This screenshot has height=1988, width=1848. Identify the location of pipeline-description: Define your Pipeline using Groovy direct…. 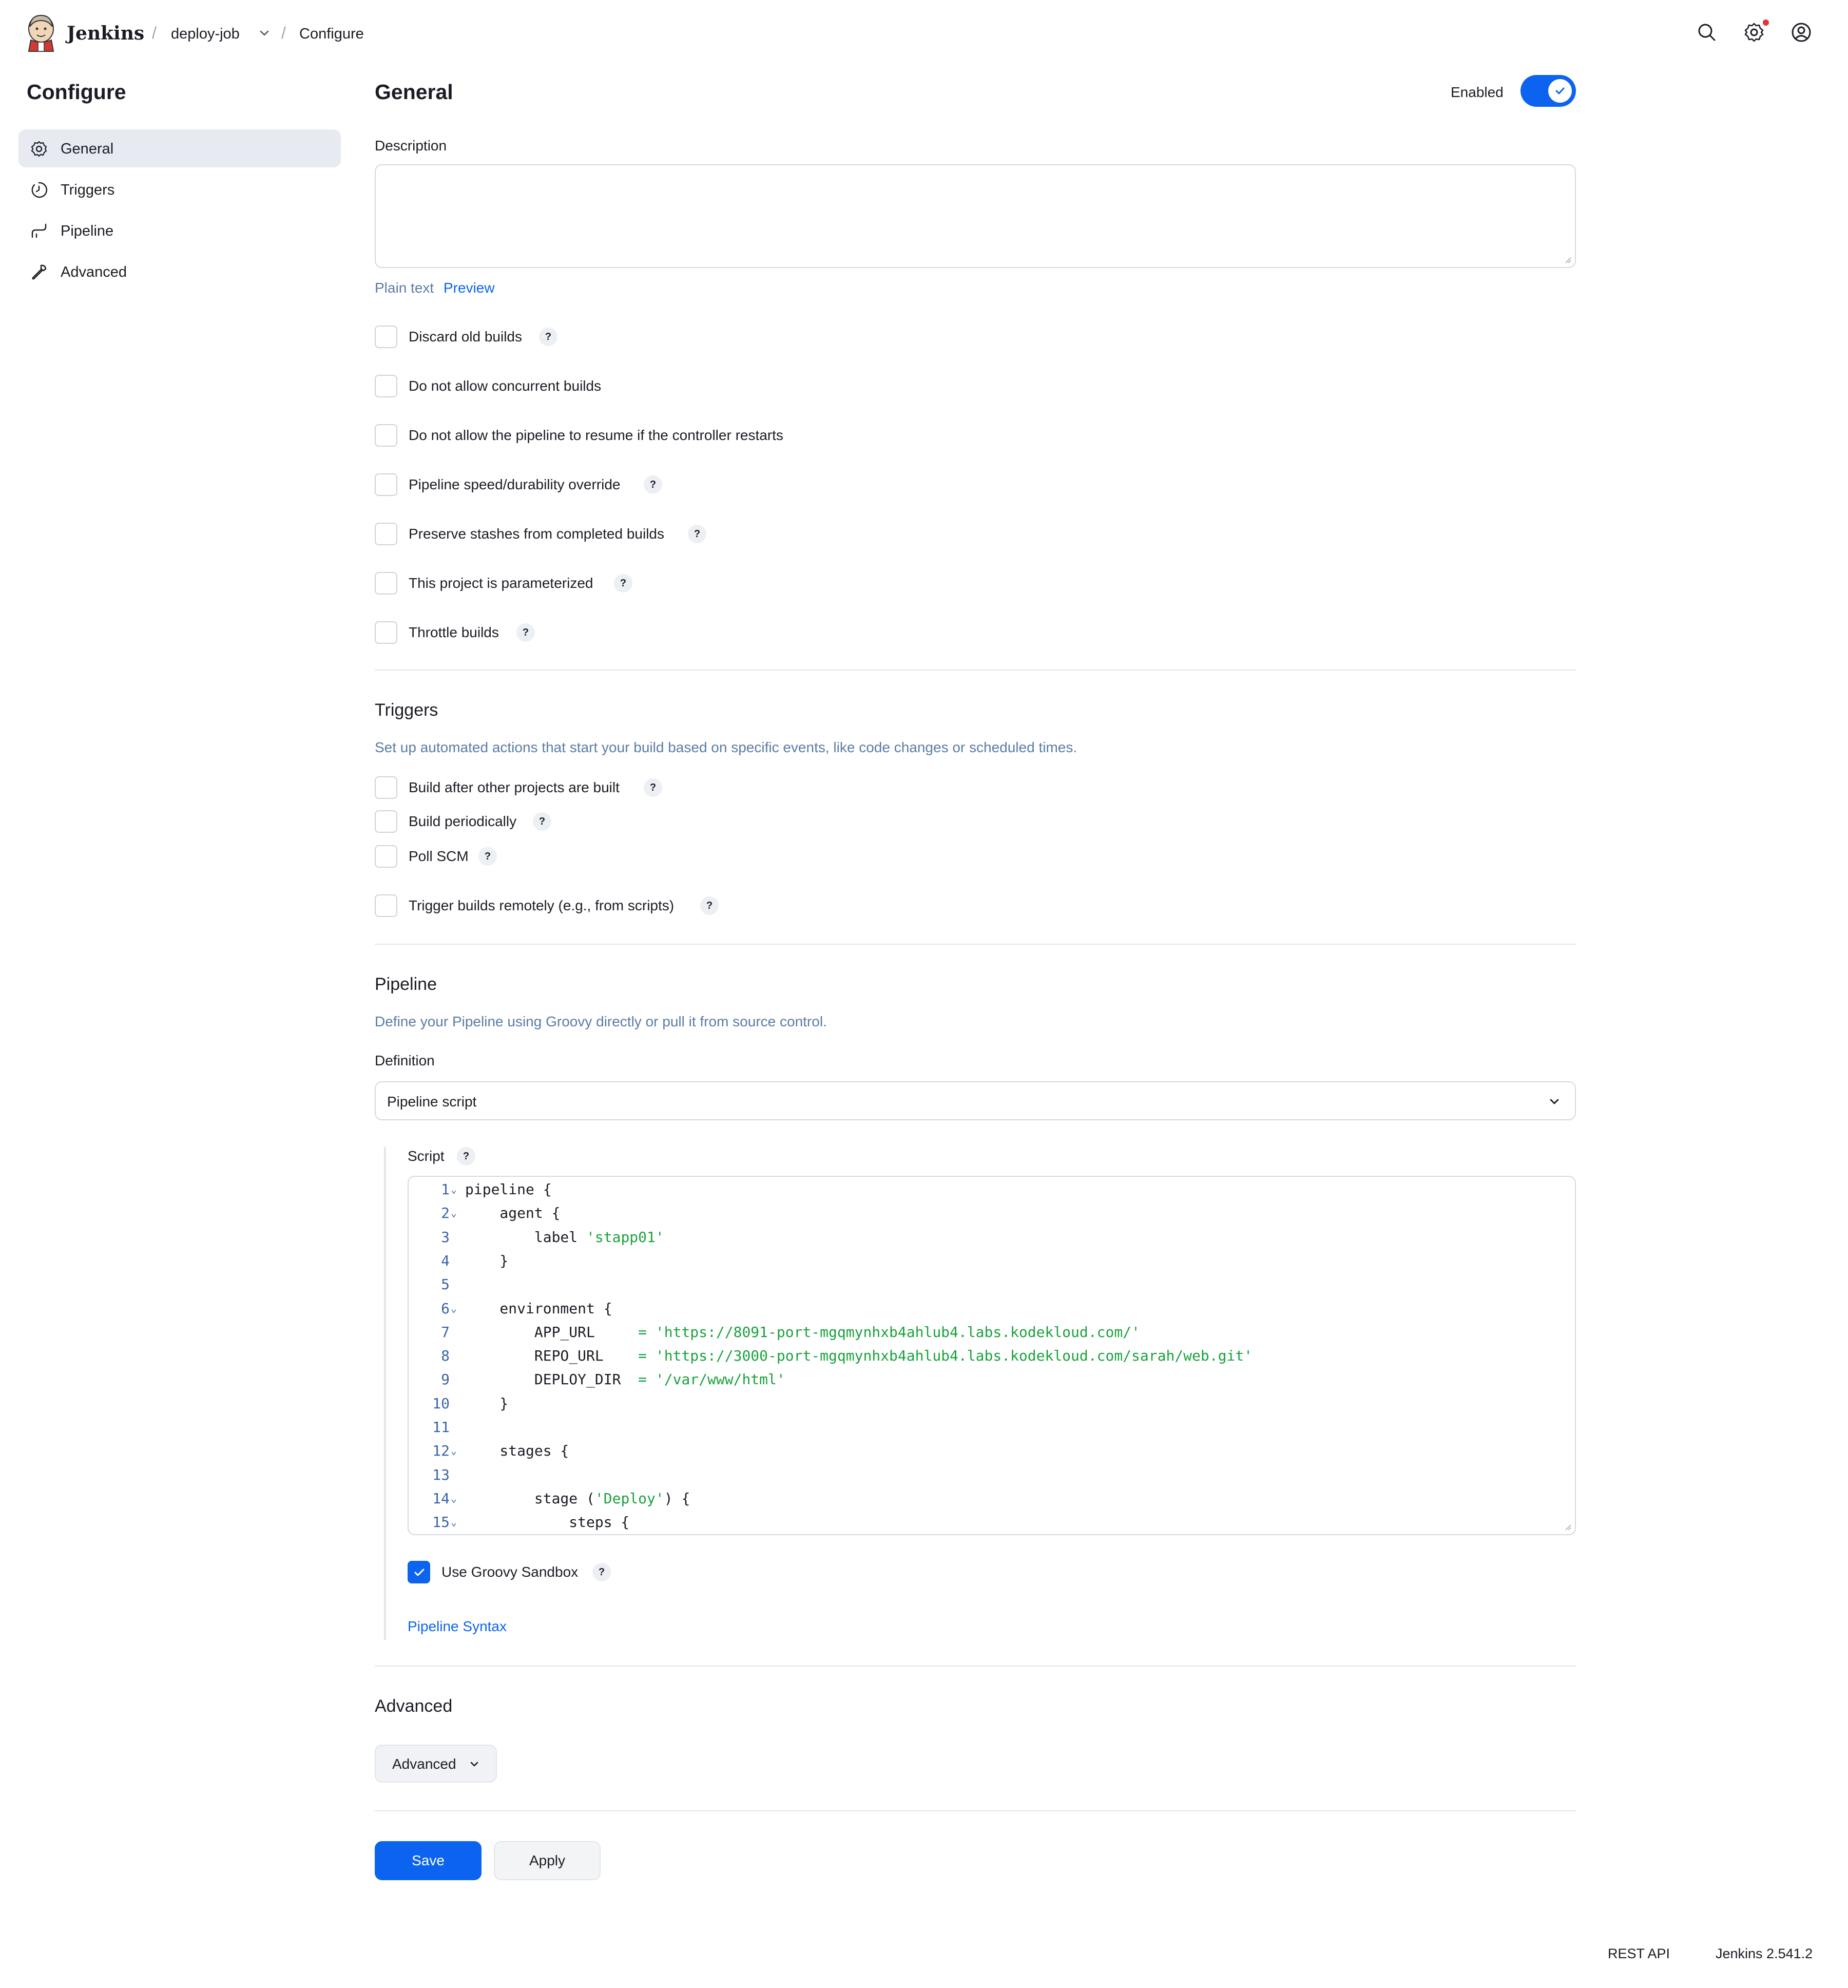
(601, 1022).